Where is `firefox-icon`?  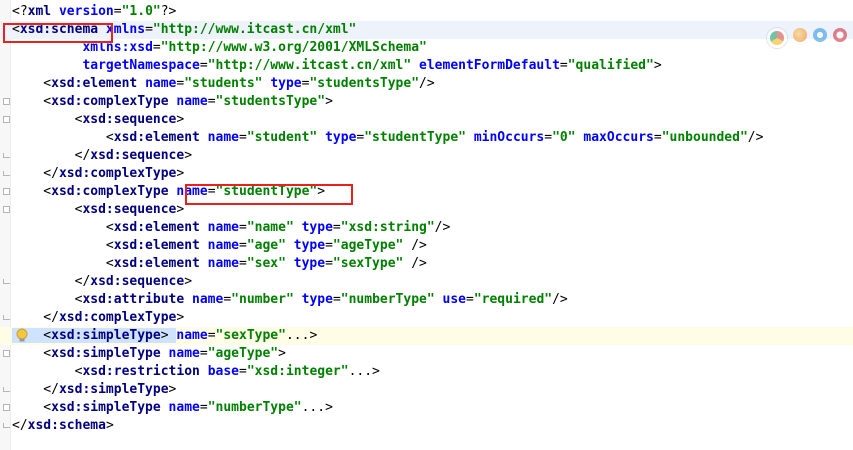
firefox-icon is located at coordinates (800, 35).